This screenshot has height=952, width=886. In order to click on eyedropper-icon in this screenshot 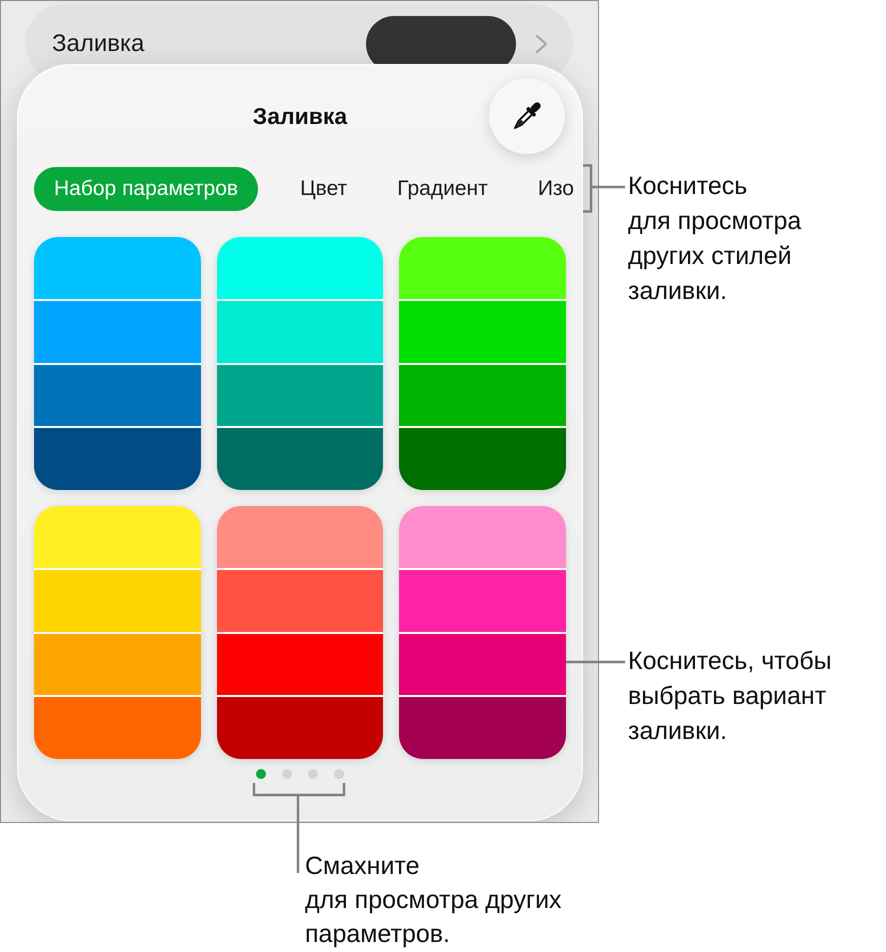, I will do `click(527, 116)`.